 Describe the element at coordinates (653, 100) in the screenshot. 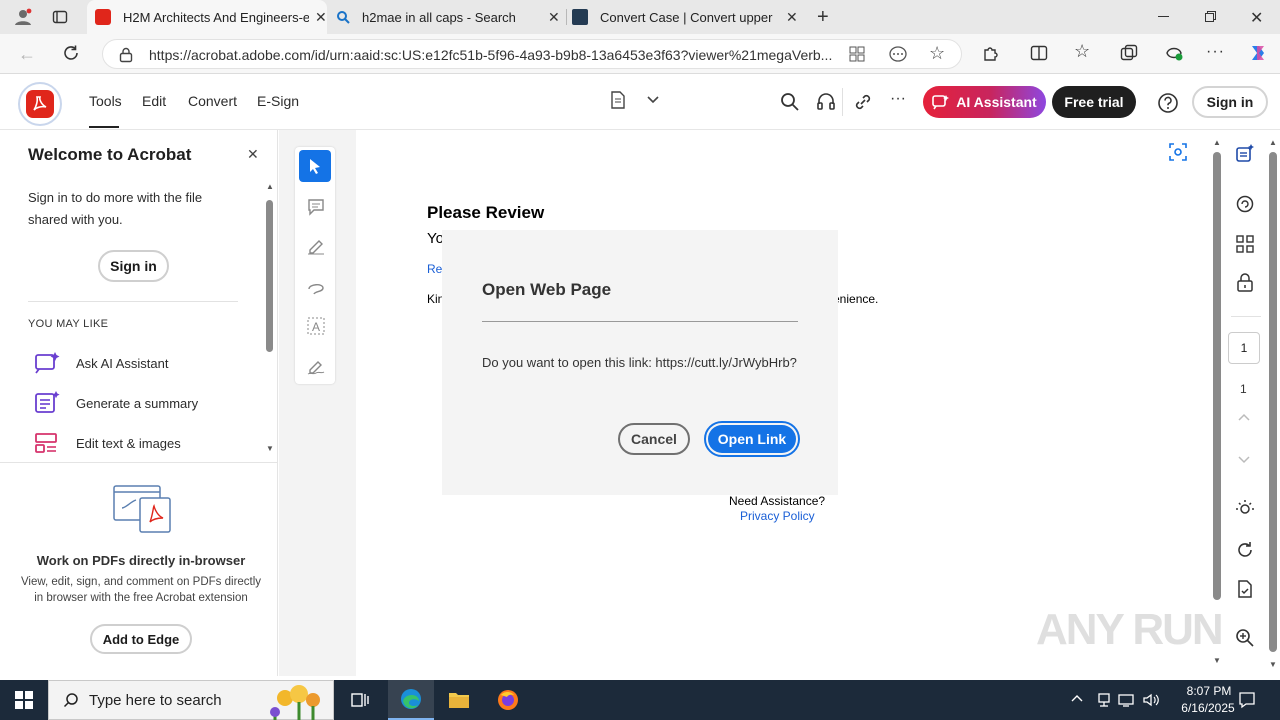

I see `chevron-down-icon` at that location.